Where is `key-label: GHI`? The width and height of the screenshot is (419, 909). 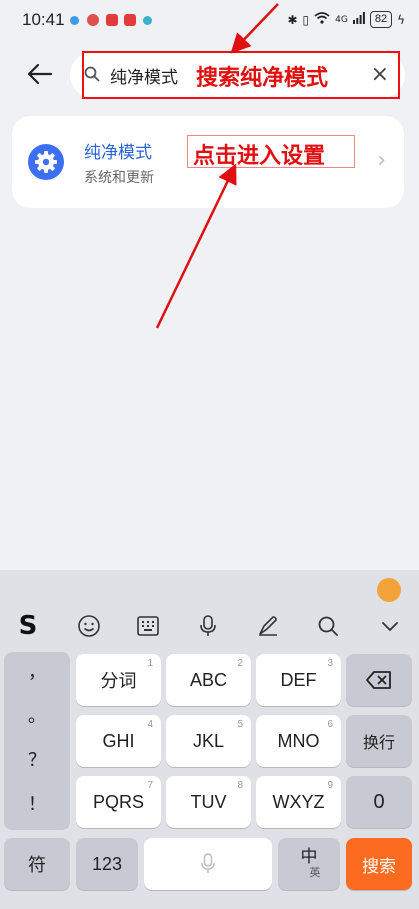
key-label: GHI is located at coordinates (118, 740).